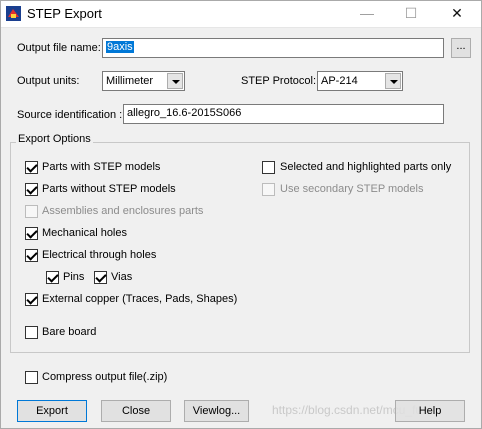 This screenshot has width=482, height=429. I want to click on window-title: STEP Export, so click(64, 13).